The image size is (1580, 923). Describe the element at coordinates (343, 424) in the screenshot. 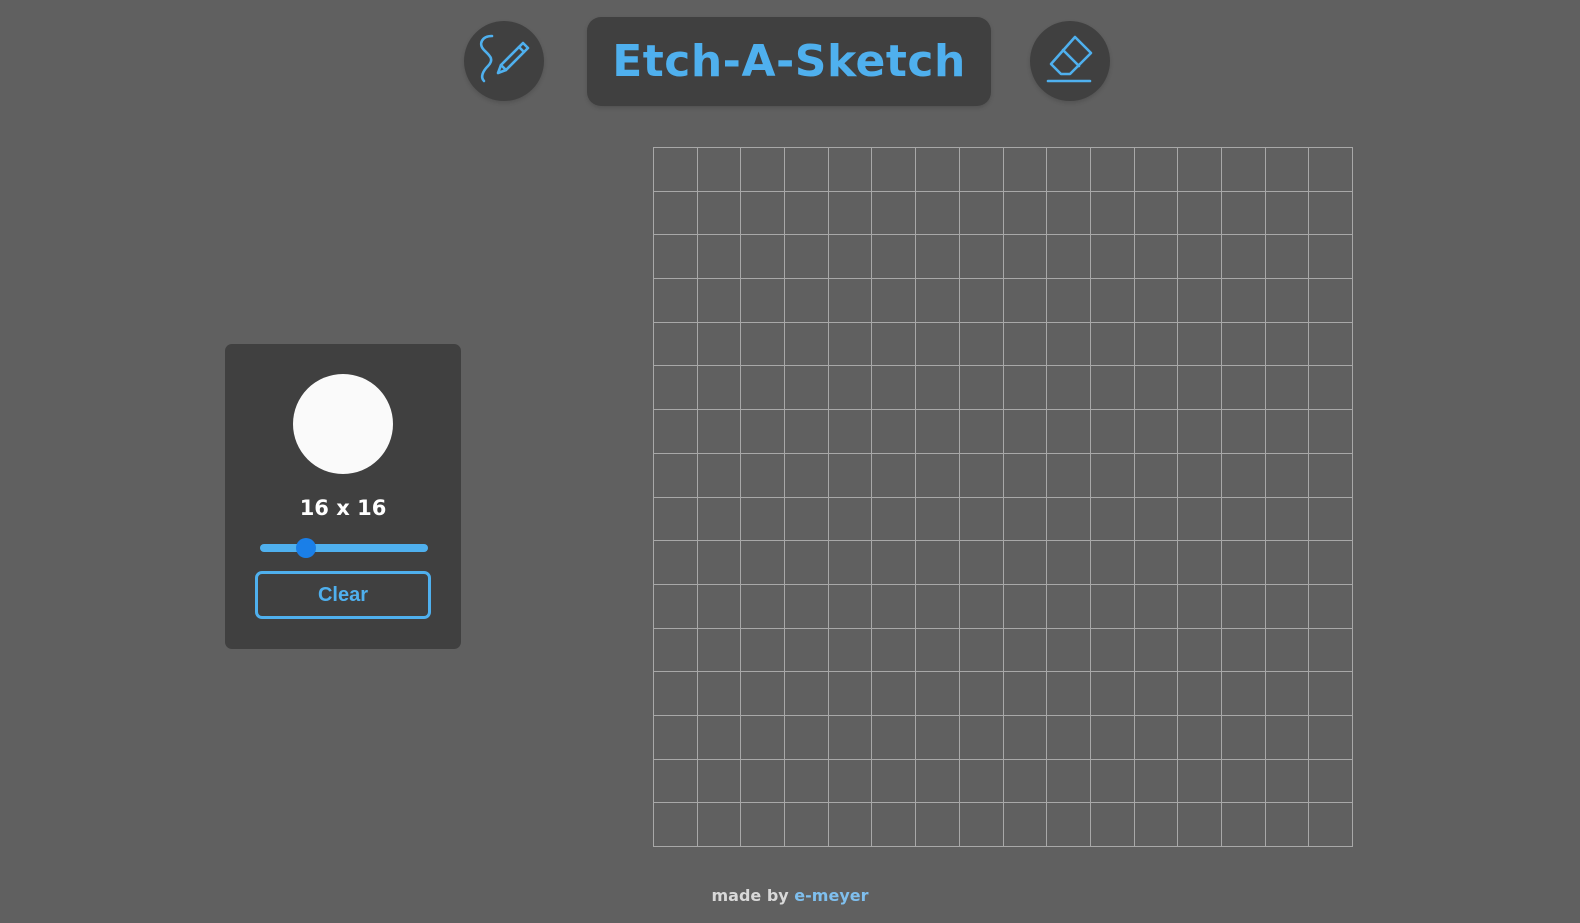

I see `color-picker-button` at that location.